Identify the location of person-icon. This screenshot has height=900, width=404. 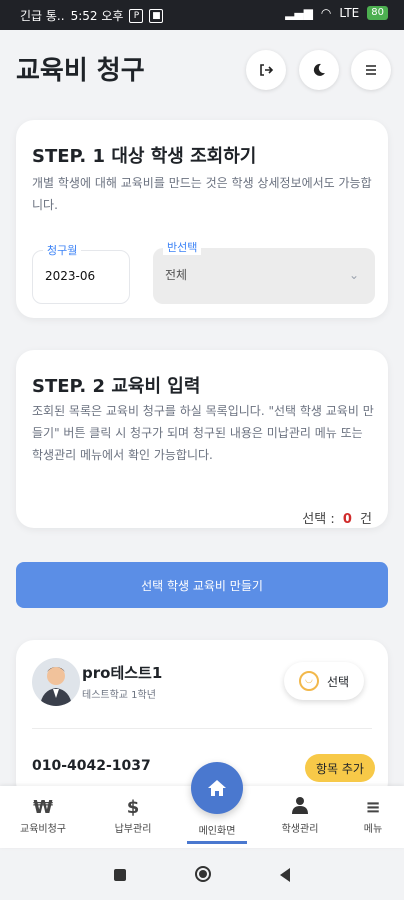
(300, 808).